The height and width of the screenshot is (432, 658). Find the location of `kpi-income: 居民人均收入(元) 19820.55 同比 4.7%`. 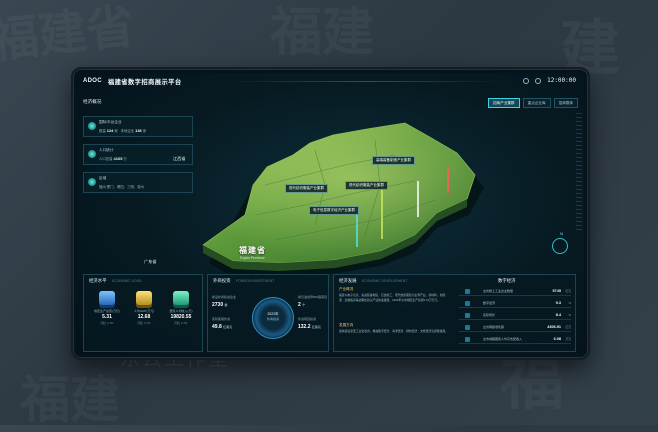

kpi-income: 居民人均收入(元) 19820.55 同比 4.7% is located at coordinates (181, 308).